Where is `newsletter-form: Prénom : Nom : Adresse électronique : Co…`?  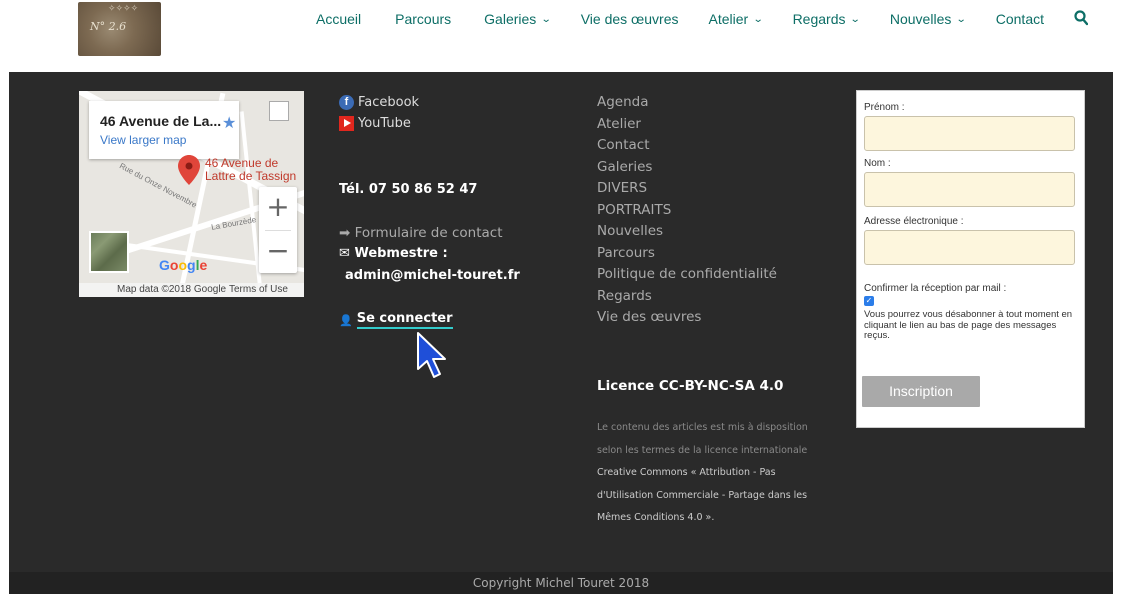
newsletter-form: Prénom : Nom : Adresse électronique : Co… is located at coordinates (970, 259).